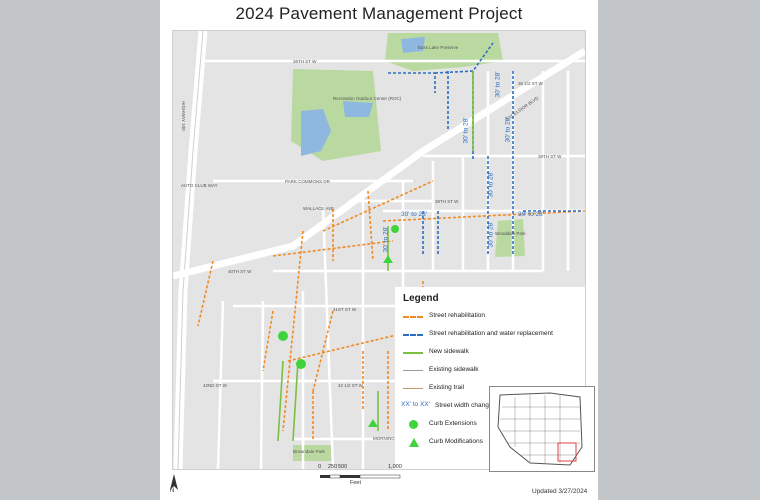 This screenshot has height=500, width=760. I want to click on locator-svg, so click(540, 429).